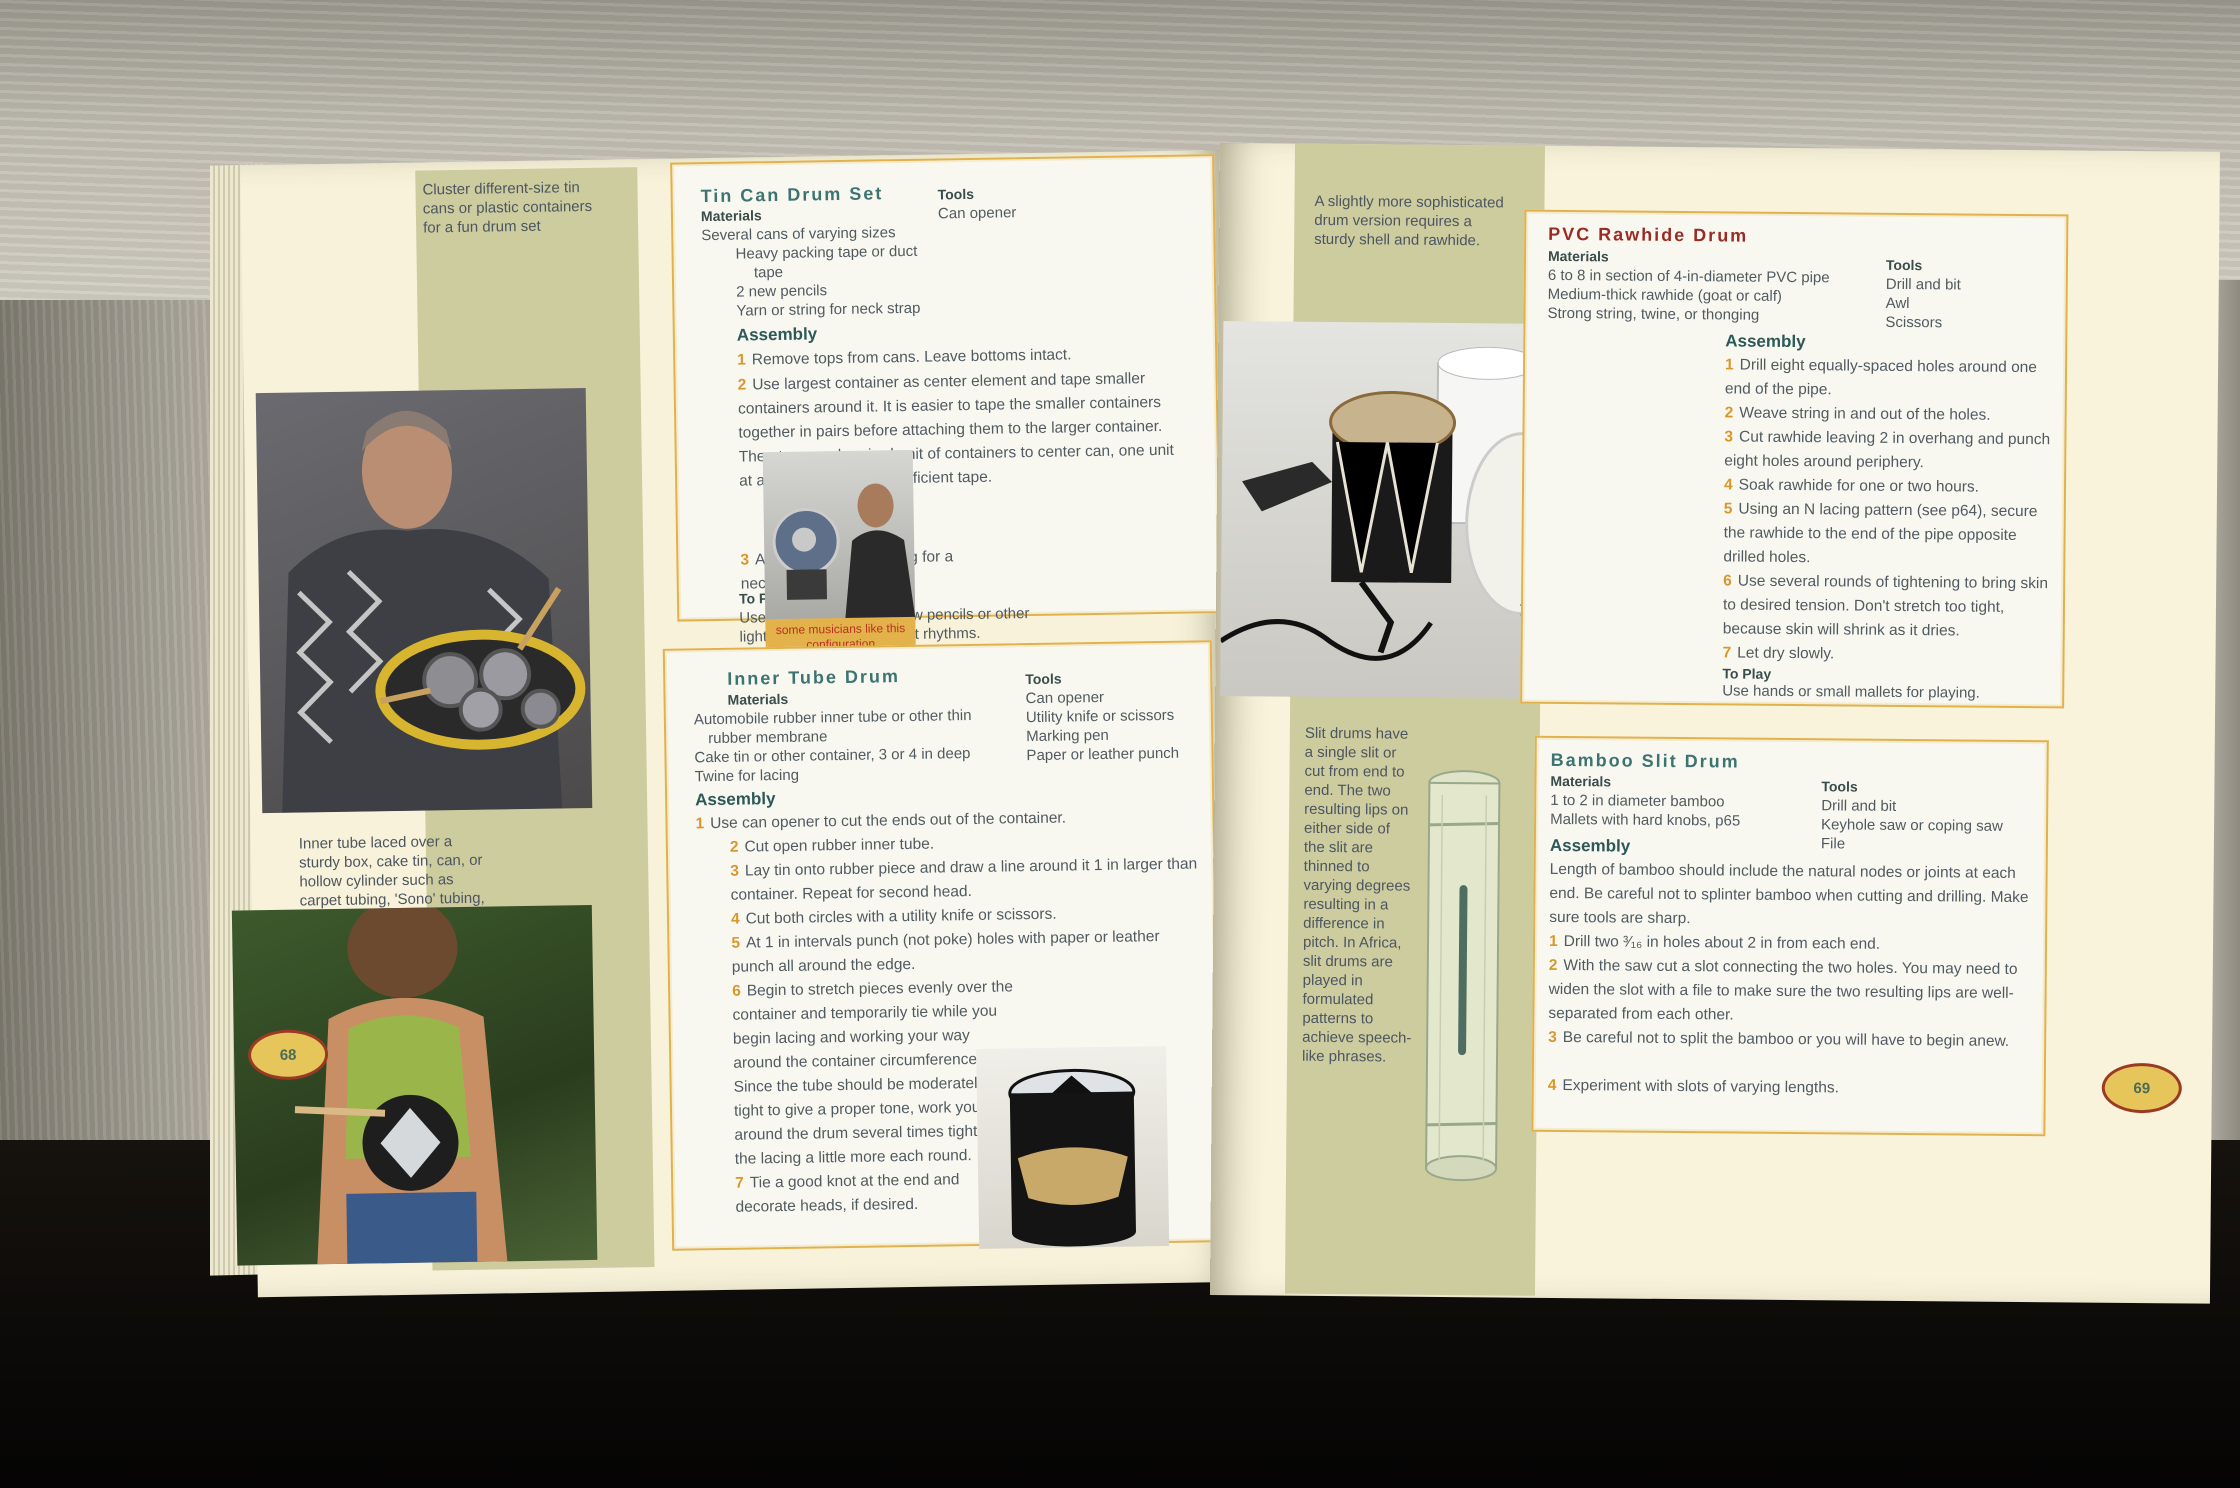 This screenshot has height=1488, width=2240. Describe the element at coordinates (731, 216) in the screenshot. I see `tin-can-materials-label: Materials` at that location.